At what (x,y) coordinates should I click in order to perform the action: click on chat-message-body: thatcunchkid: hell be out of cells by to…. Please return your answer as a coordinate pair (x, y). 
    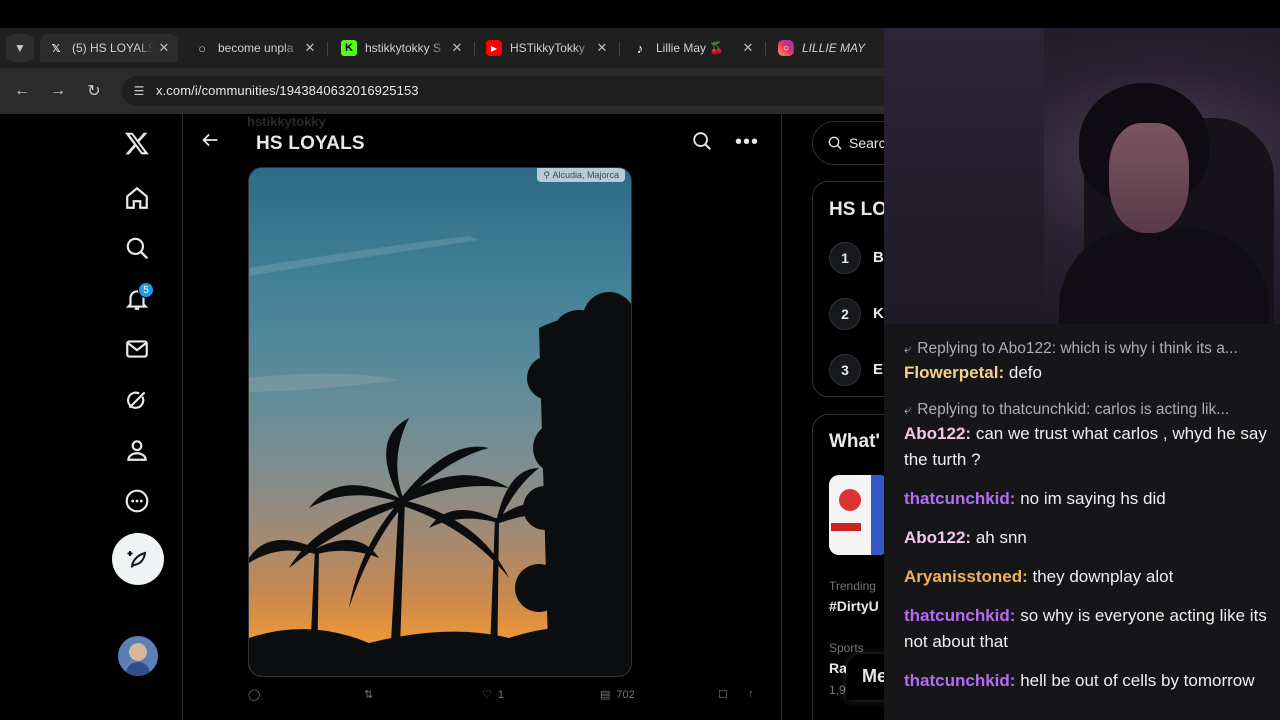
    Looking at the image, I should click on (1079, 680).